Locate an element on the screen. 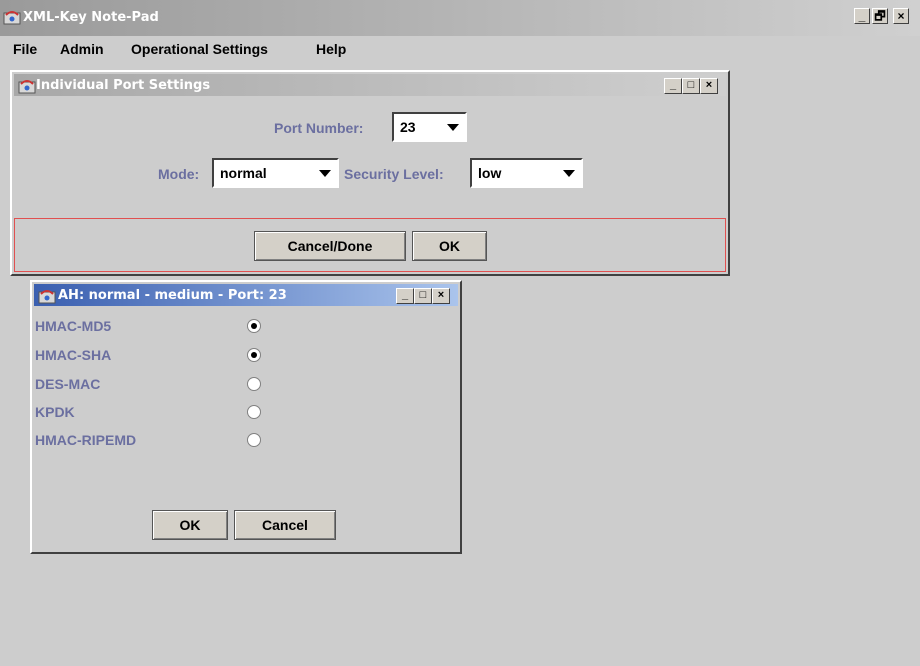 This screenshot has width=920, height=666. ah-title: AH: normal - medium - Port: 23 is located at coordinates (172, 295).